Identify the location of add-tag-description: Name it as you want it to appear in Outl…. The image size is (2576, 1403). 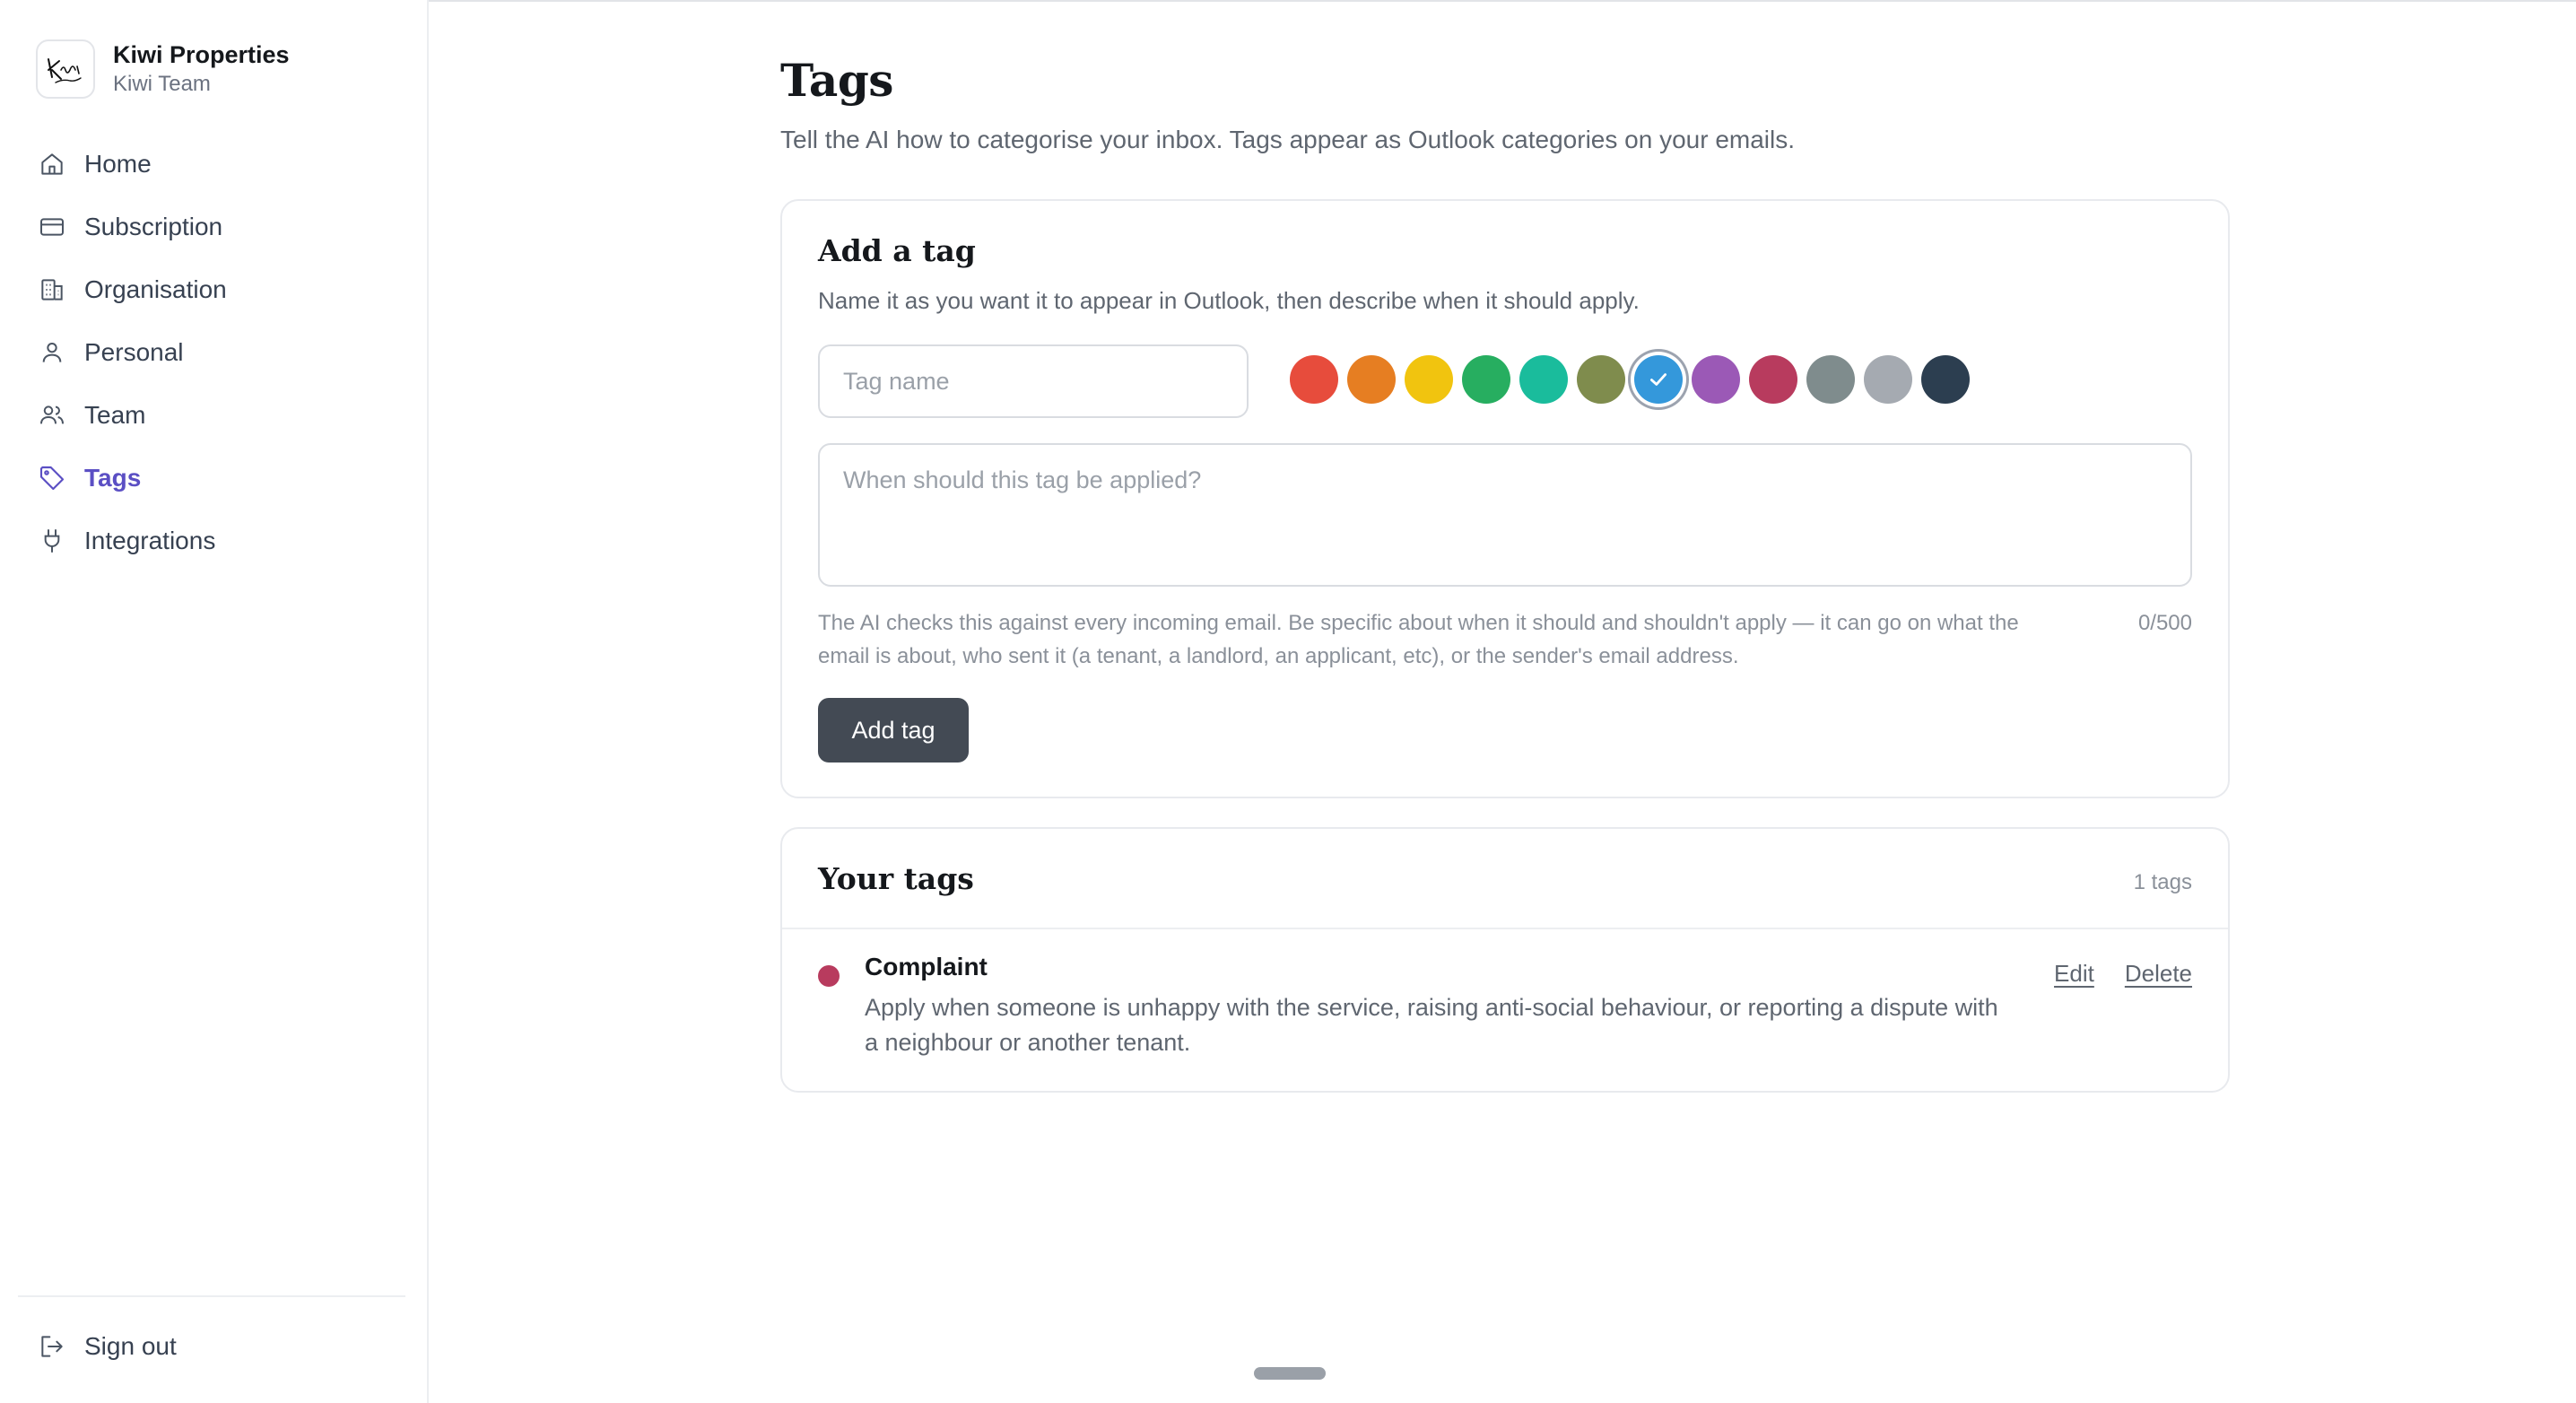
(1229, 300).